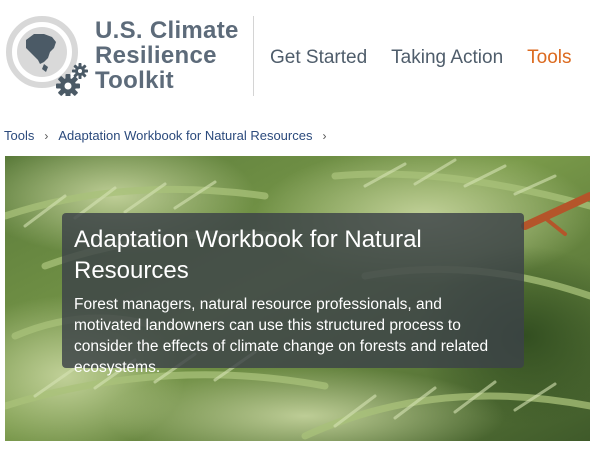 Image resolution: width=590 pixels, height=449 pixels. I want to click on logo-line-2: Resilience, so click(156, 55).